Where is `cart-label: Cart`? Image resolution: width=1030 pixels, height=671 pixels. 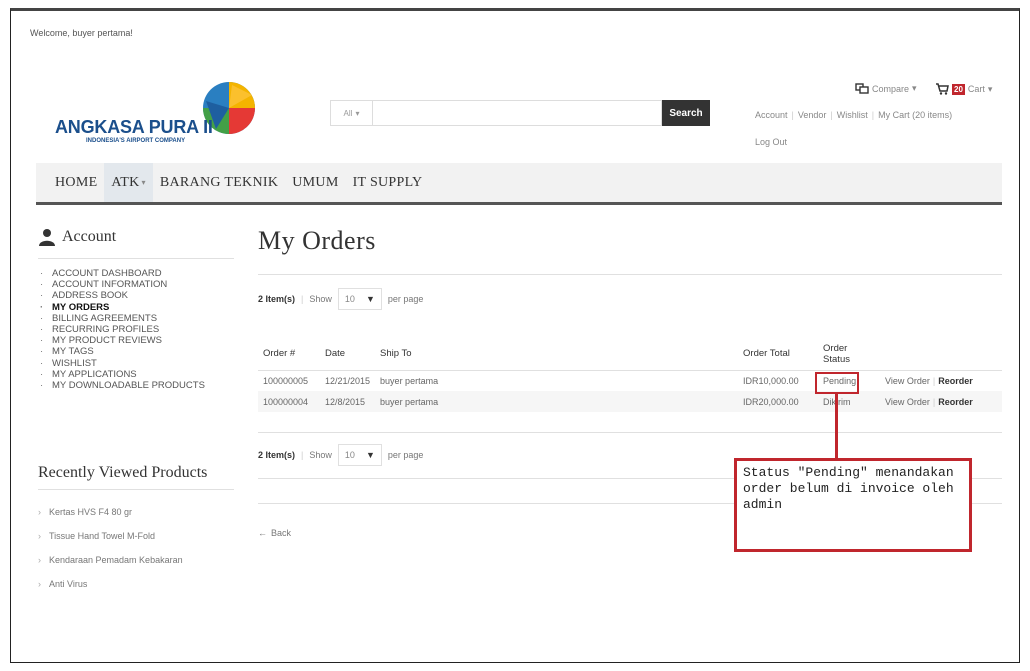
cart-label: Cart is located at coordinates (976, 89).